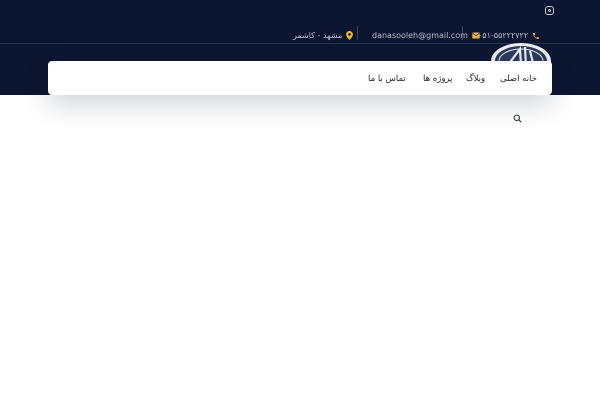 The image size is (600, 400). I want to click on nav-item-projects: پروژه ها, so click(438, 79).